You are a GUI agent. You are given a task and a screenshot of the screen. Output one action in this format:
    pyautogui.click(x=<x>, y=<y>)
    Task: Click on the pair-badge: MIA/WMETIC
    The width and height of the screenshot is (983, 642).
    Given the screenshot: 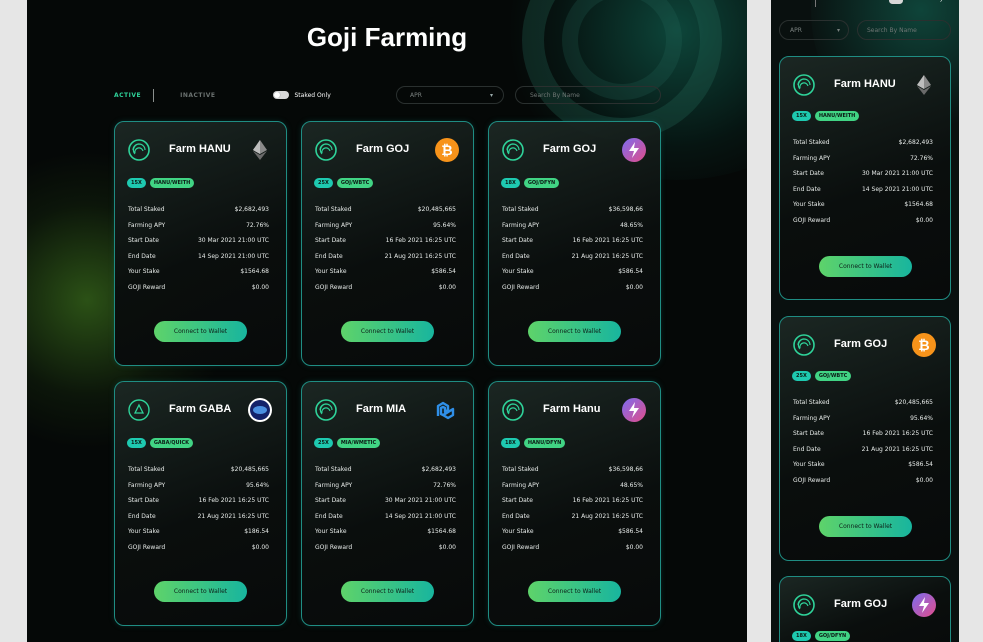 What is the action you would take?
    pyautogui.click(x=358, y=443)
    